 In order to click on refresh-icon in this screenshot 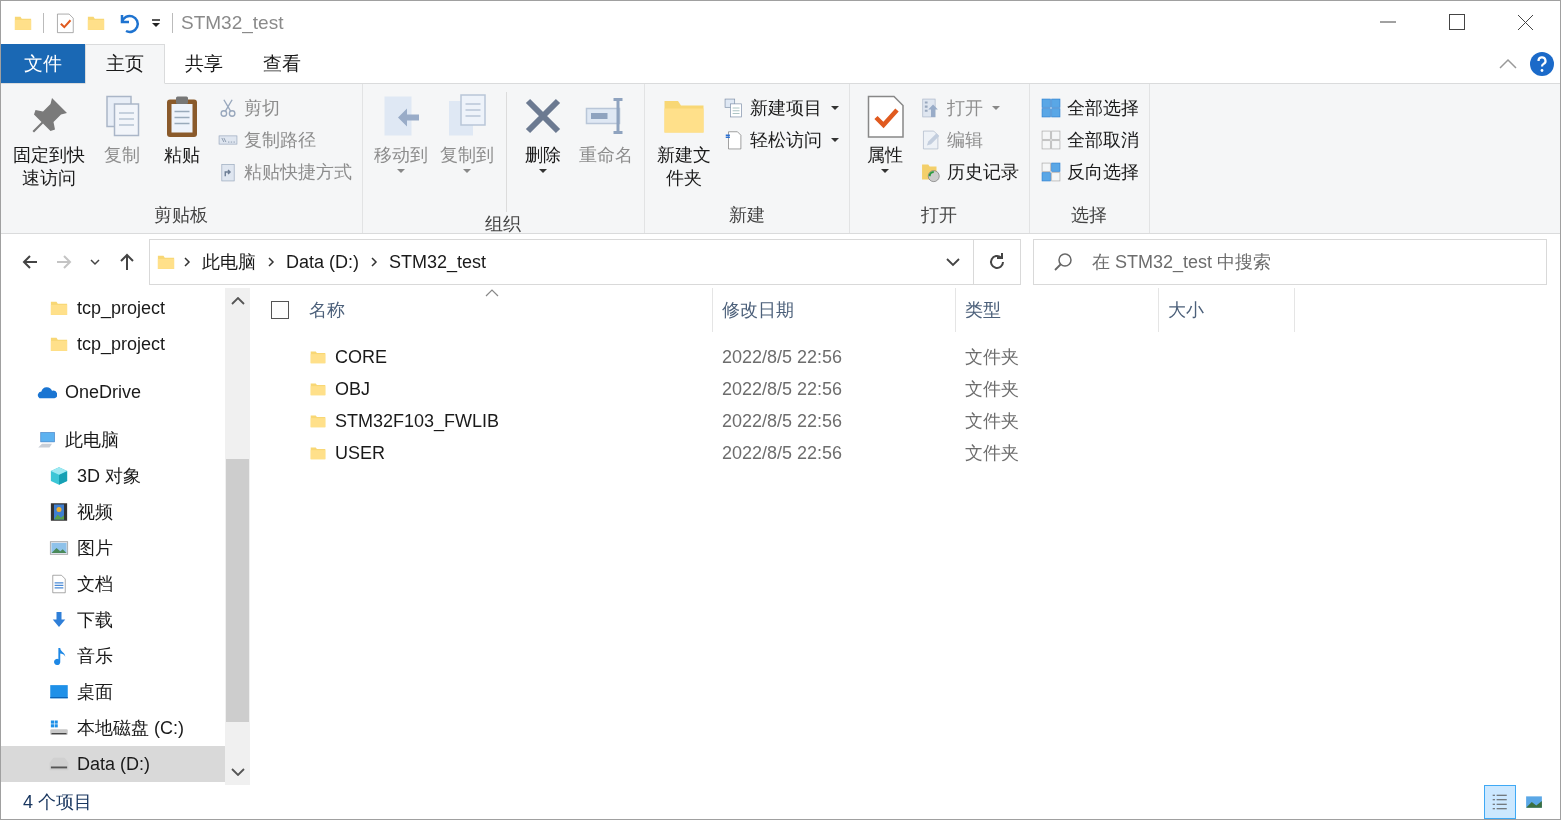, I will do `click(997, 262)`.